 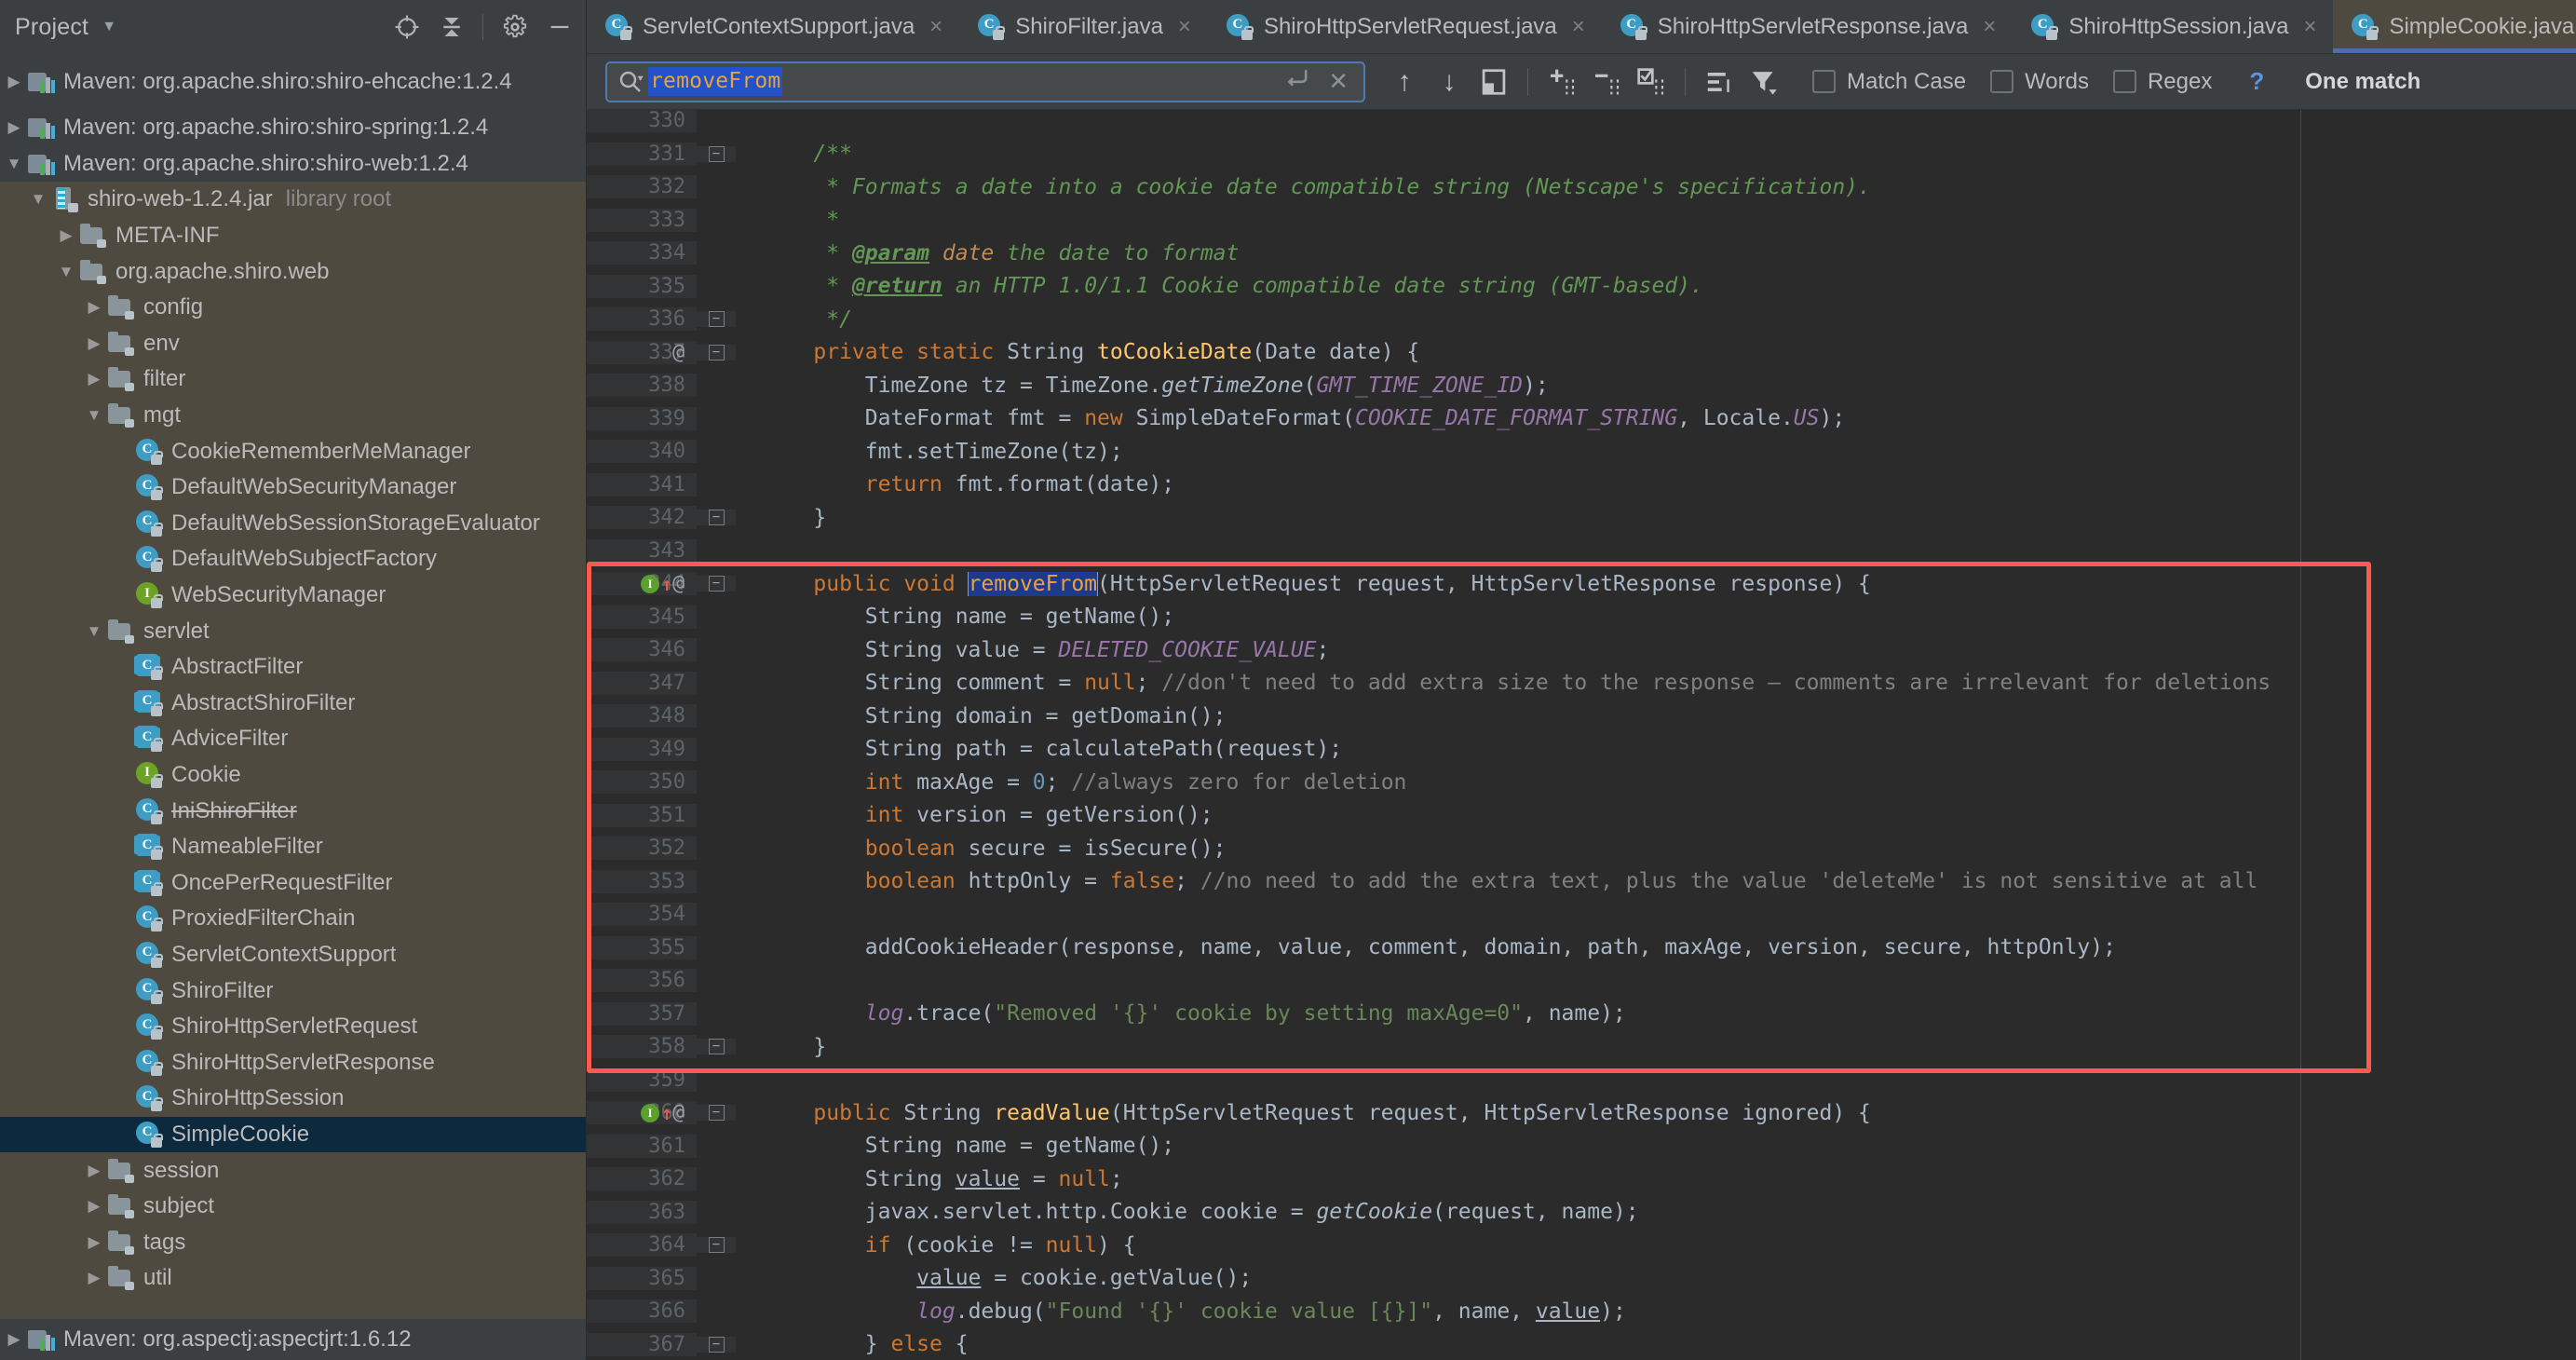 What do you see at coordinates (2173, 26) in the screenshot?
I see `editor-tab-shirohttpsession: C ShiroHttpSession.java ×` at bounding box center [2173, 26].